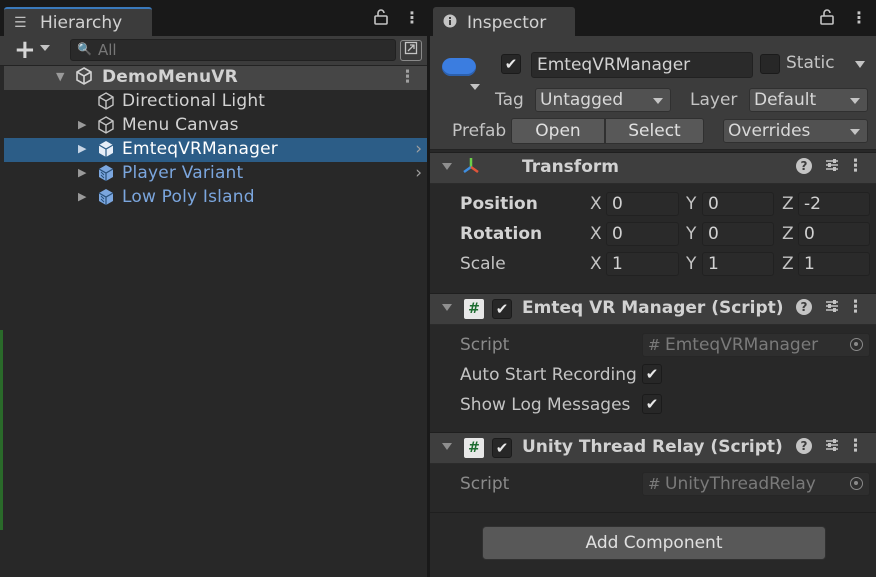 This screenshot has height=577, width=876. Describe the element at coordinates (788, 204) in the screenshot. I see `position-z-label: Z` at that location.